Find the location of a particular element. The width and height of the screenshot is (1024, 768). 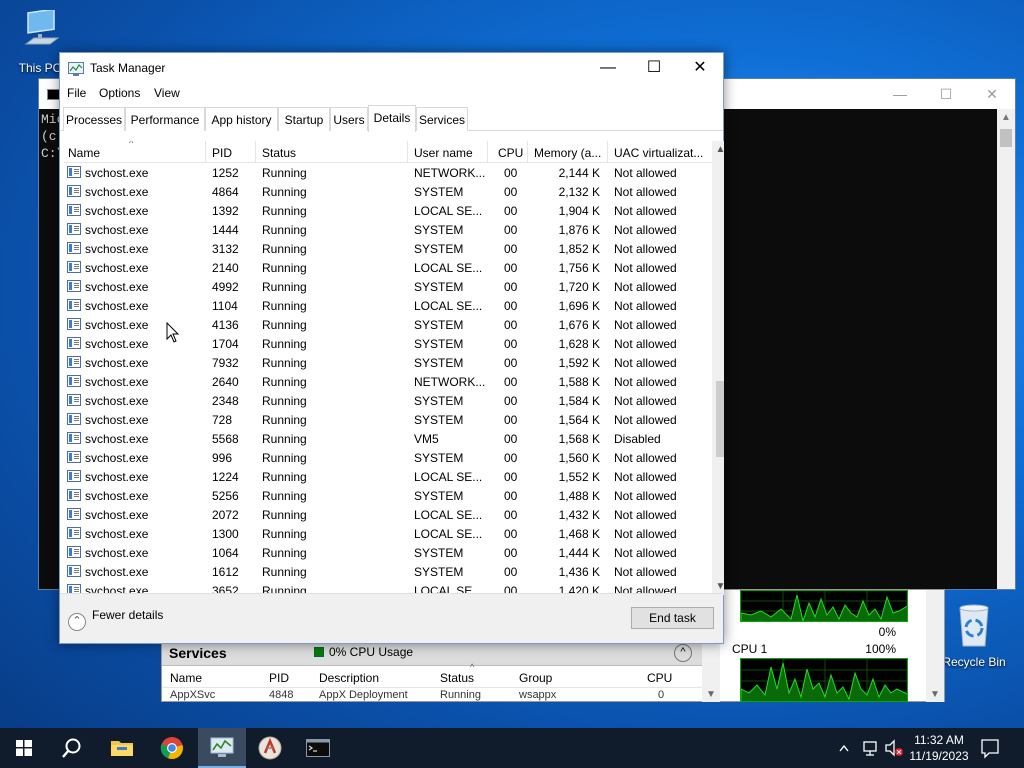

cell: wsappx is located at coordinates (538, 695).